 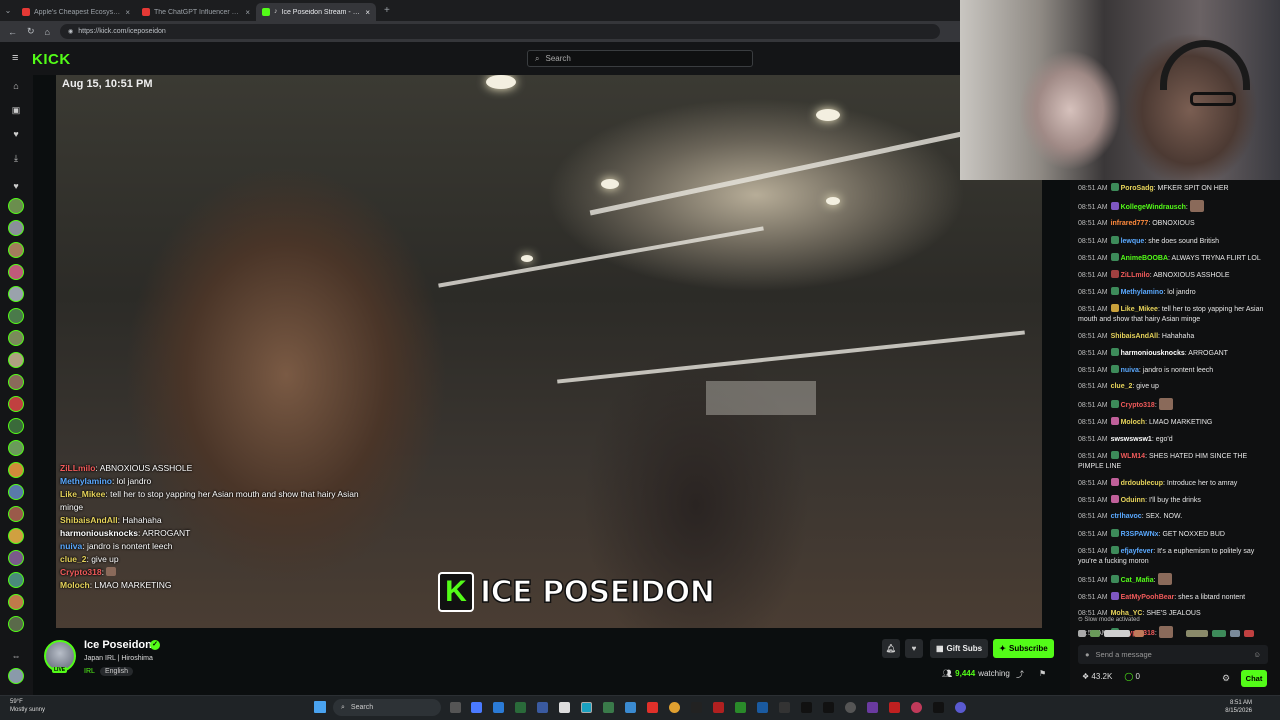 I want to click on taskbar-clock: 8:51 AM 8/15/2026, so click(x=1232, y=707).